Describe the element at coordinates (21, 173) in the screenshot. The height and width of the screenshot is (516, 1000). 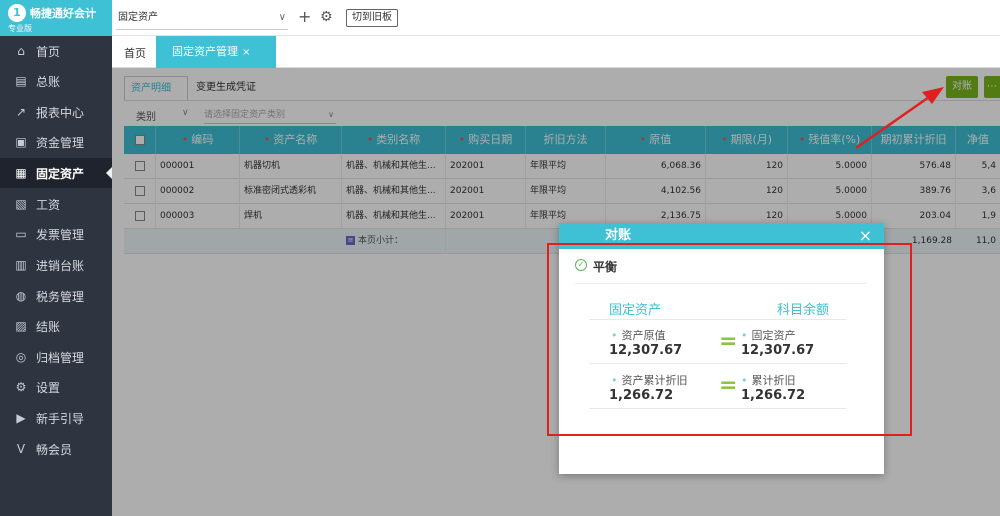
I see `asset-icon: ▦` at that location.